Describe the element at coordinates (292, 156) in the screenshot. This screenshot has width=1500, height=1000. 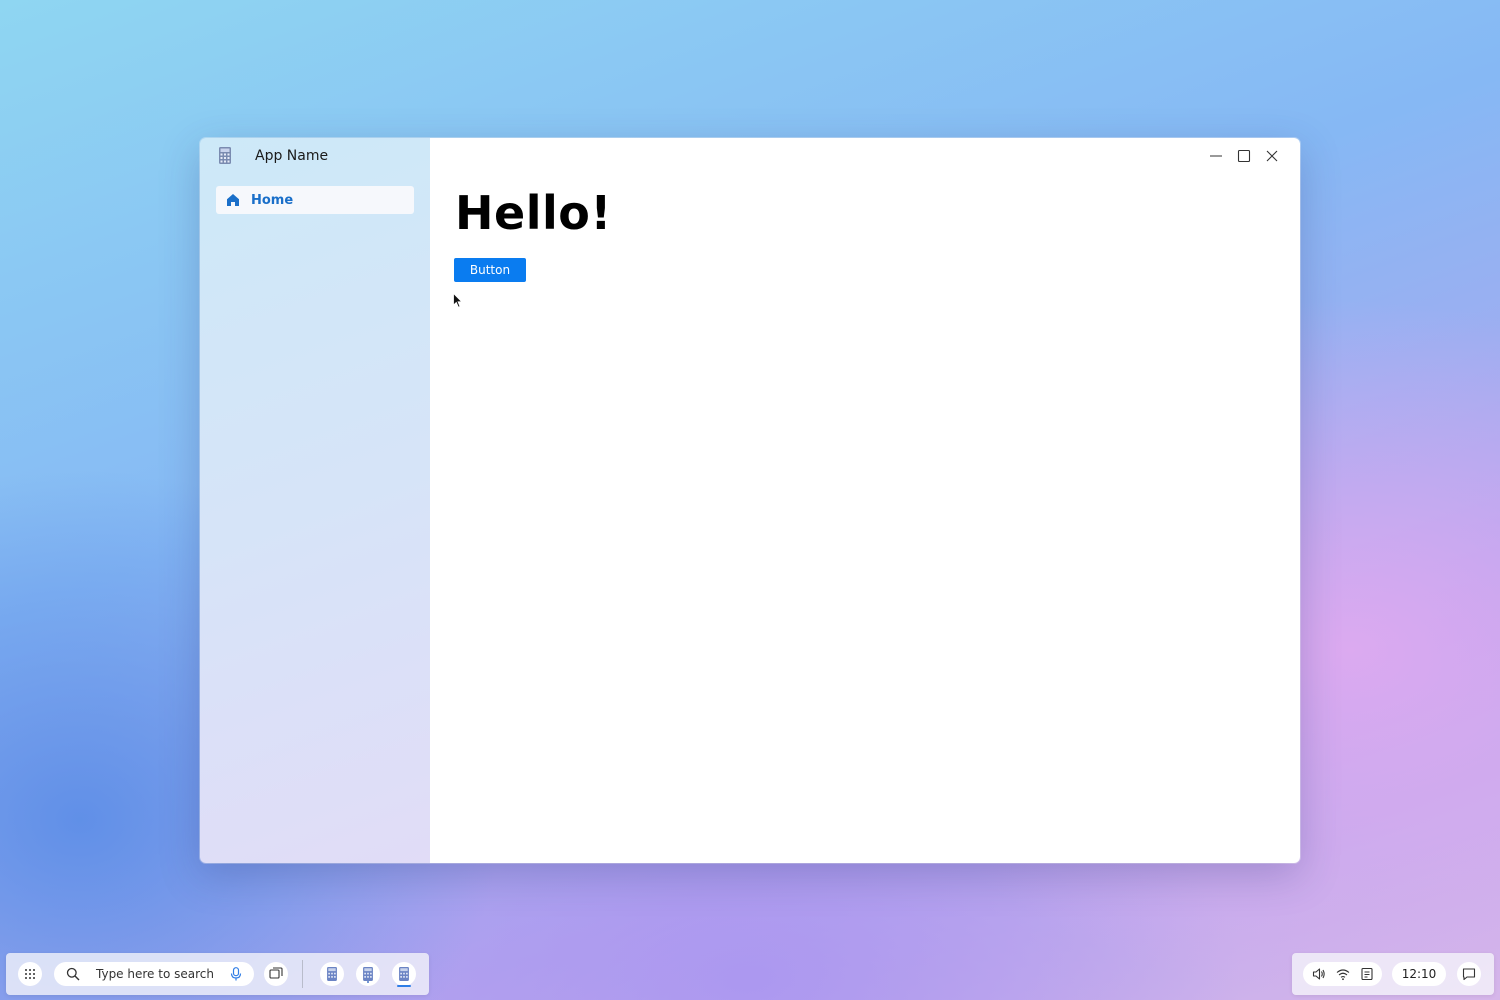
I see `app-title: App Name` at that location.